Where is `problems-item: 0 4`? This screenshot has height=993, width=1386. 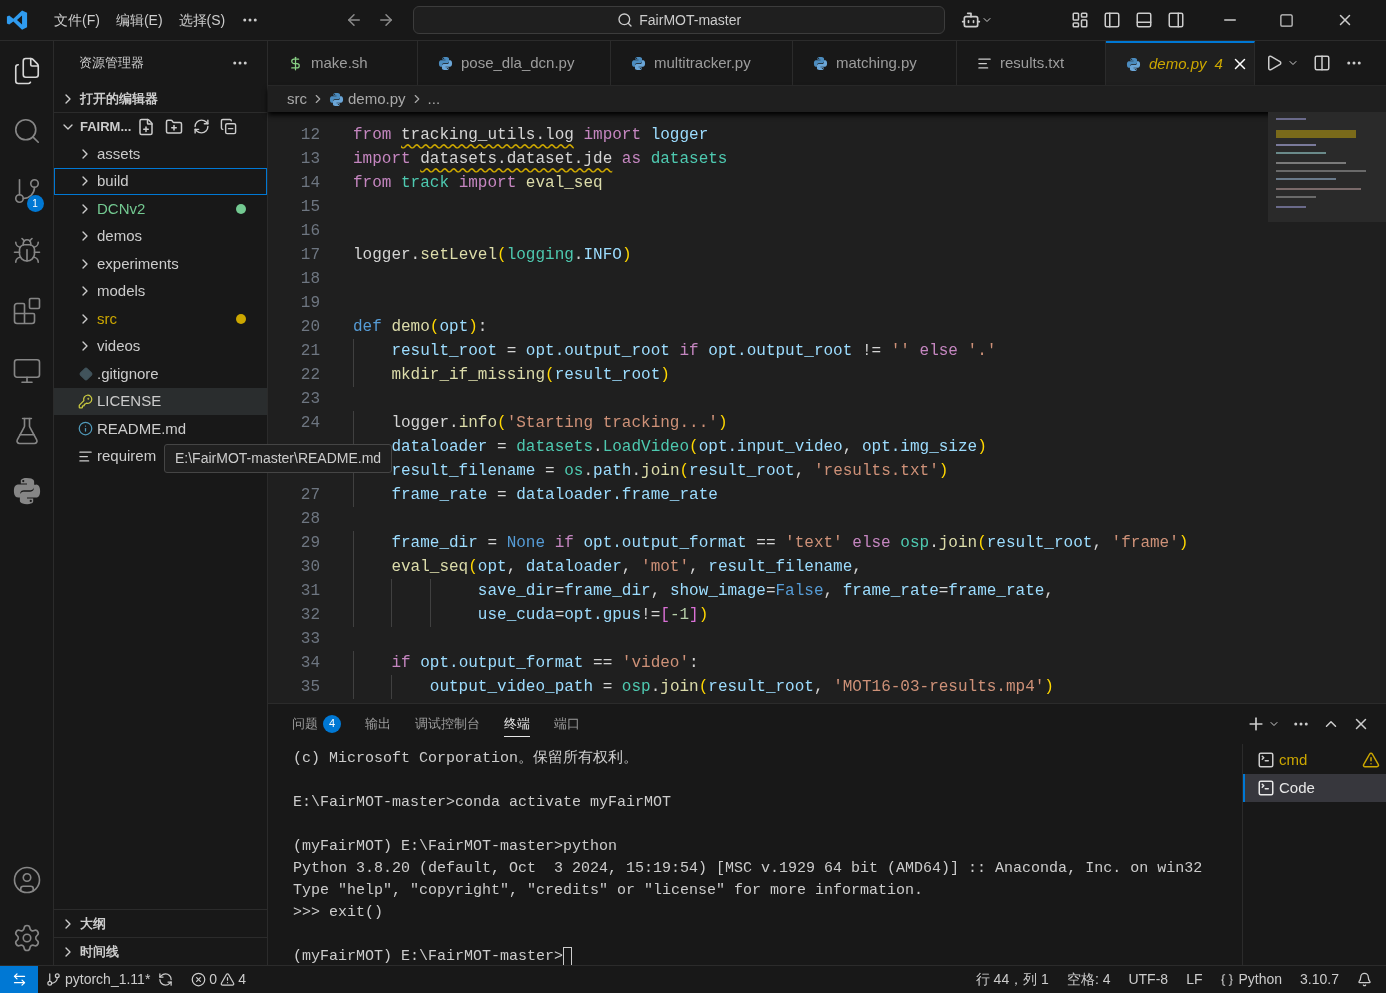
problems-item: 0 4 is located at coordinates (218, 979).